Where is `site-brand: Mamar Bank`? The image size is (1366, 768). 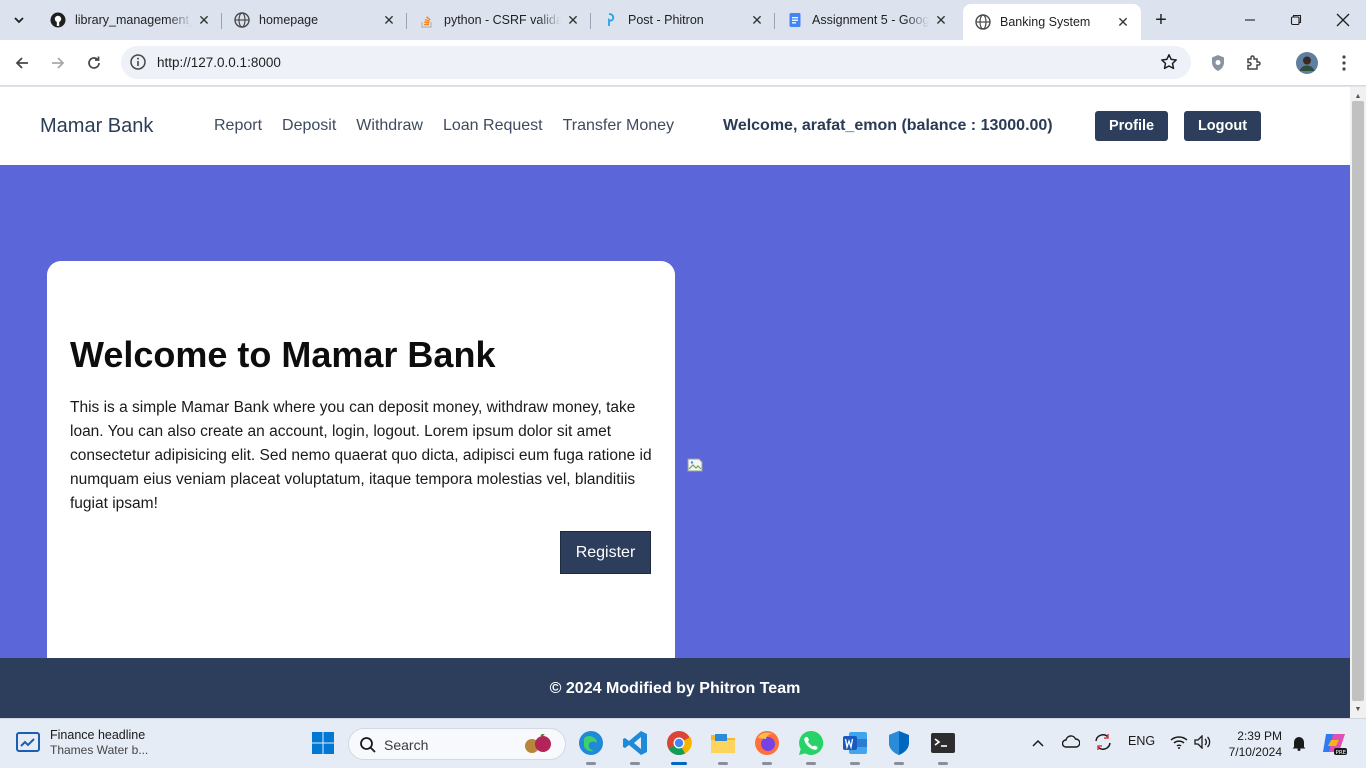
site-brand: Mamar Bank is located at coordinates (96, 126).